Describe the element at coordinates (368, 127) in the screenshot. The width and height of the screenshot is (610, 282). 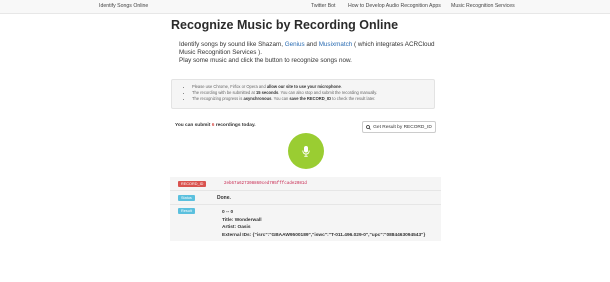
I see `search-icon` at that location.